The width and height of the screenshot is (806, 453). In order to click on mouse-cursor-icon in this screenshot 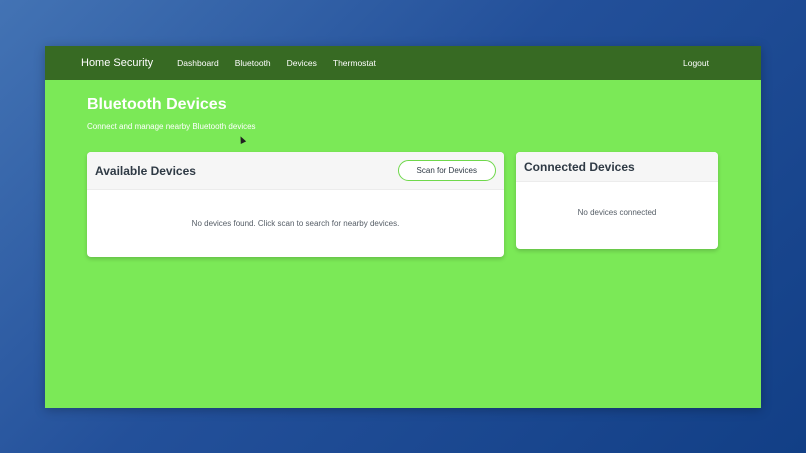, I will do `click(242, 139)`.